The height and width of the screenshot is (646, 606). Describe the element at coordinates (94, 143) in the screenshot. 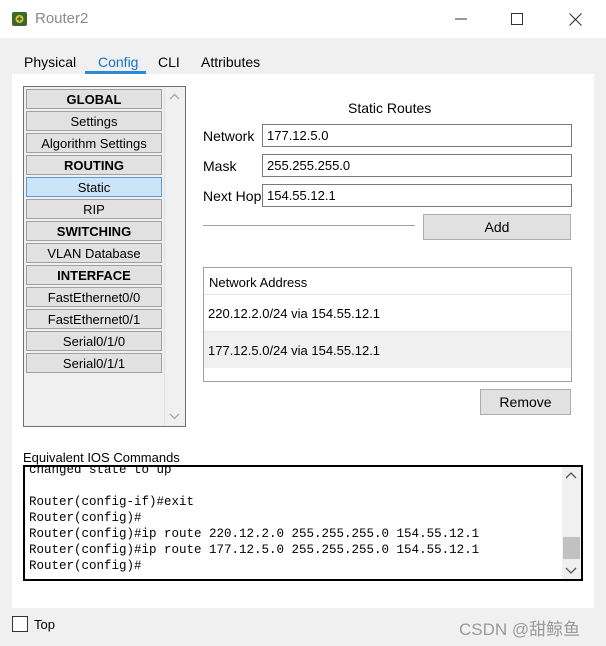

I see `sidebar-item-algorithm-settings: Algorithm Settings` at that location.